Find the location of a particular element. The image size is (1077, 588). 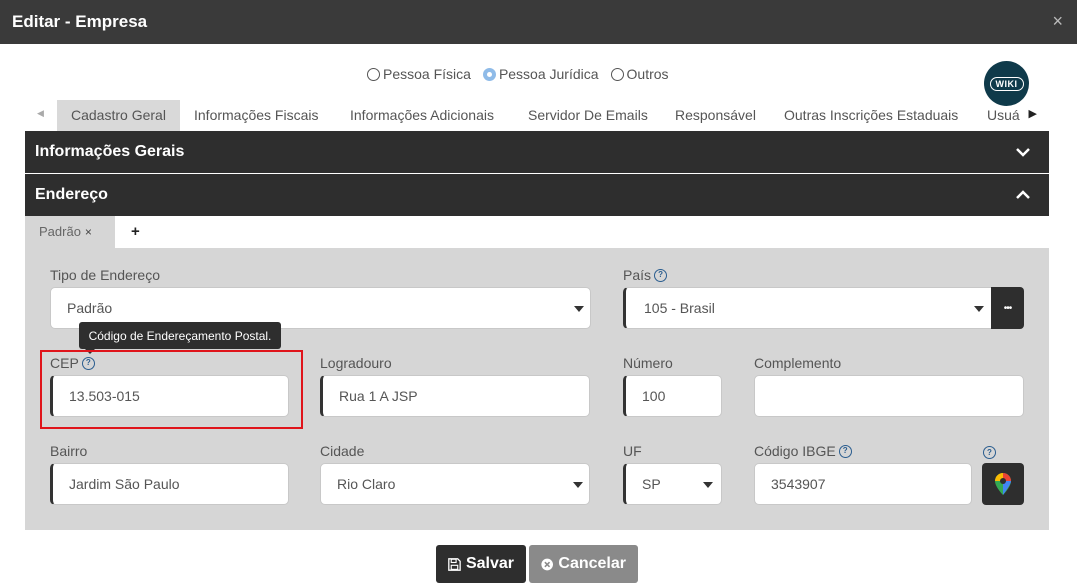

section-endereco: Endereço is located at coordinates (537, 195).